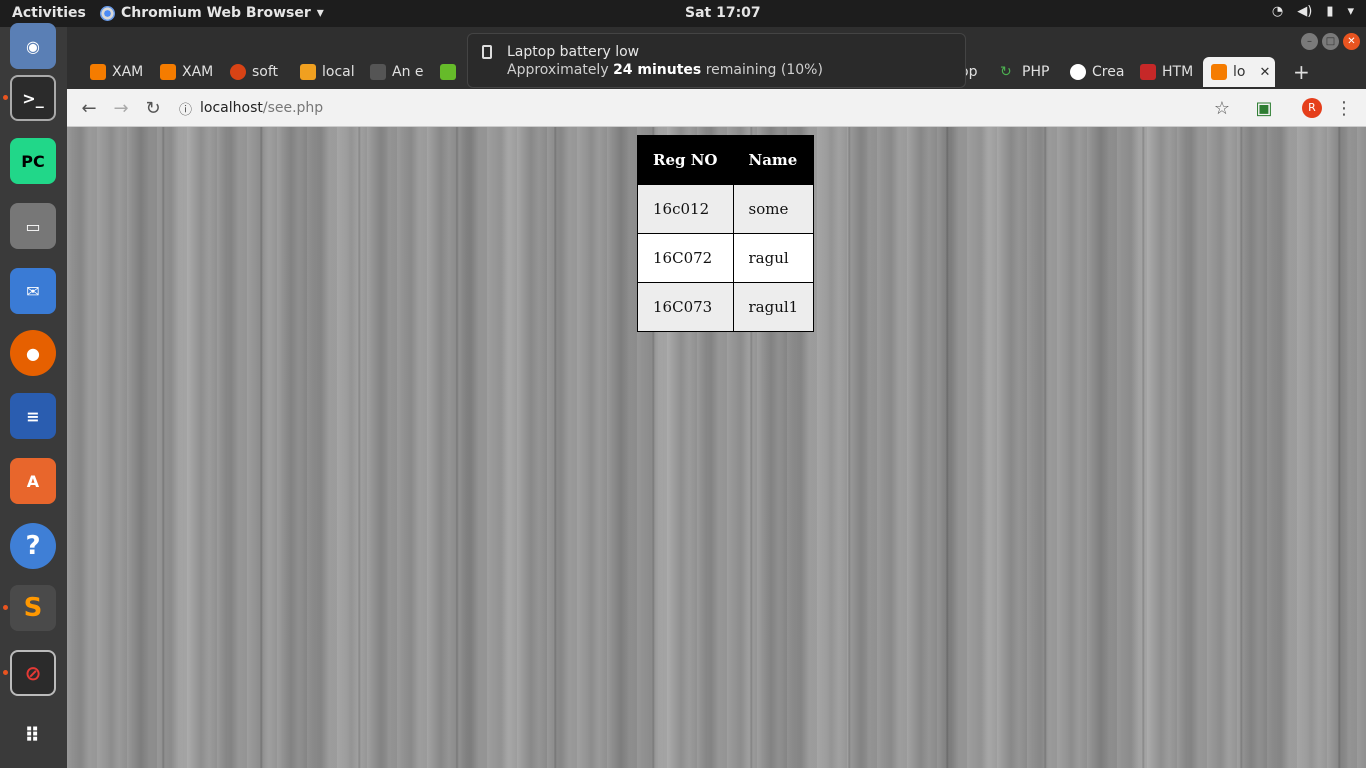 The height and width of the screenshot is (768, 1366). Describe the element at coordinates (773, 258) in the screenshot. I see `table-cell-name: ragul` at that location.